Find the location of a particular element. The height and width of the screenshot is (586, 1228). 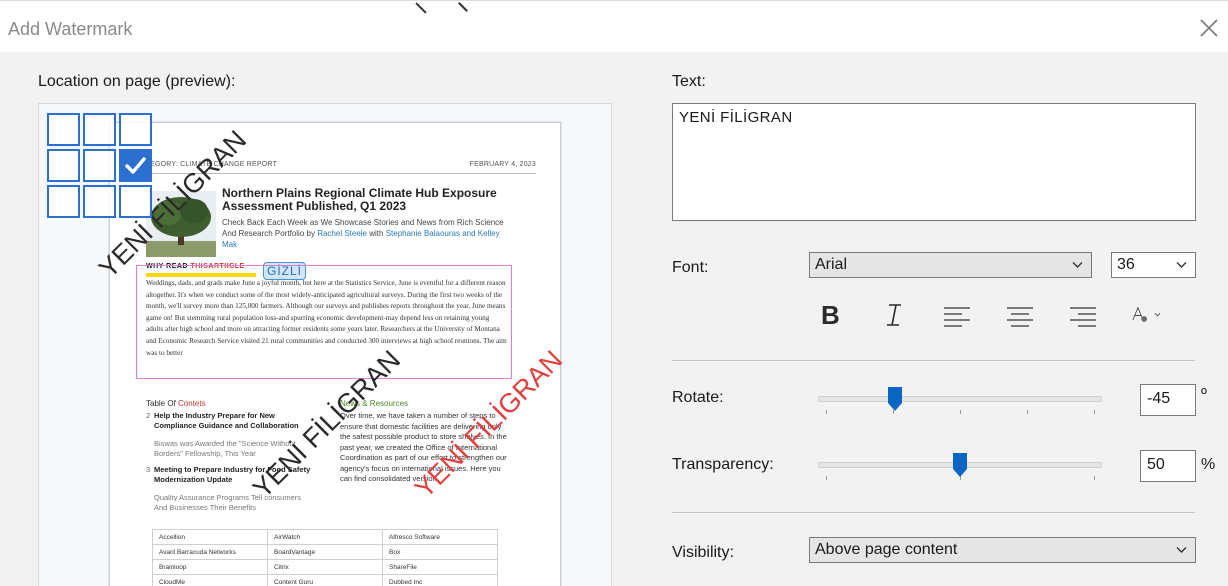

table-cell: Content Guru is located at coordinates (325, 580).